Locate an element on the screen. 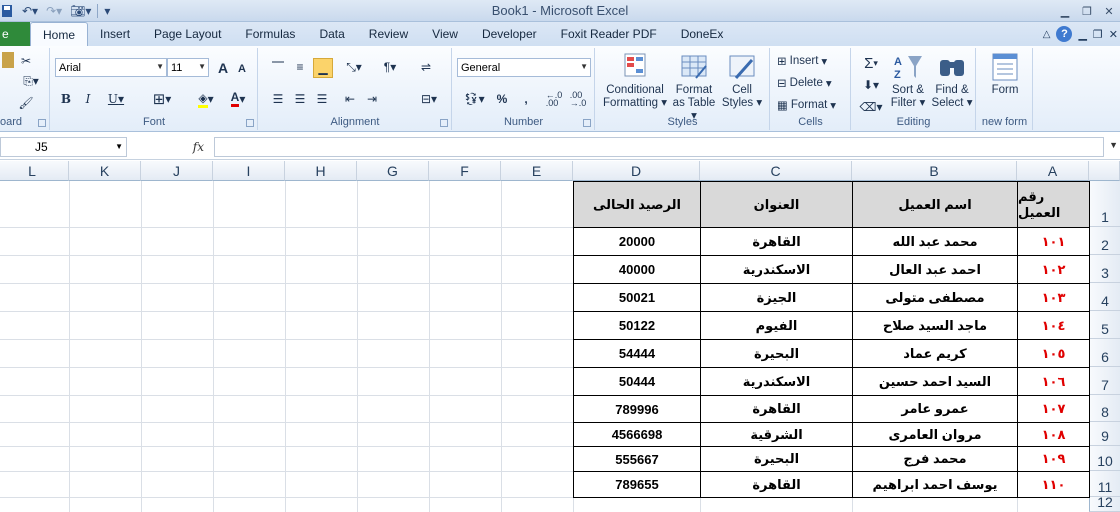 This screenshot has height=512, width=1120. close-icon: ✕ is located at coordinates (1109, 11).